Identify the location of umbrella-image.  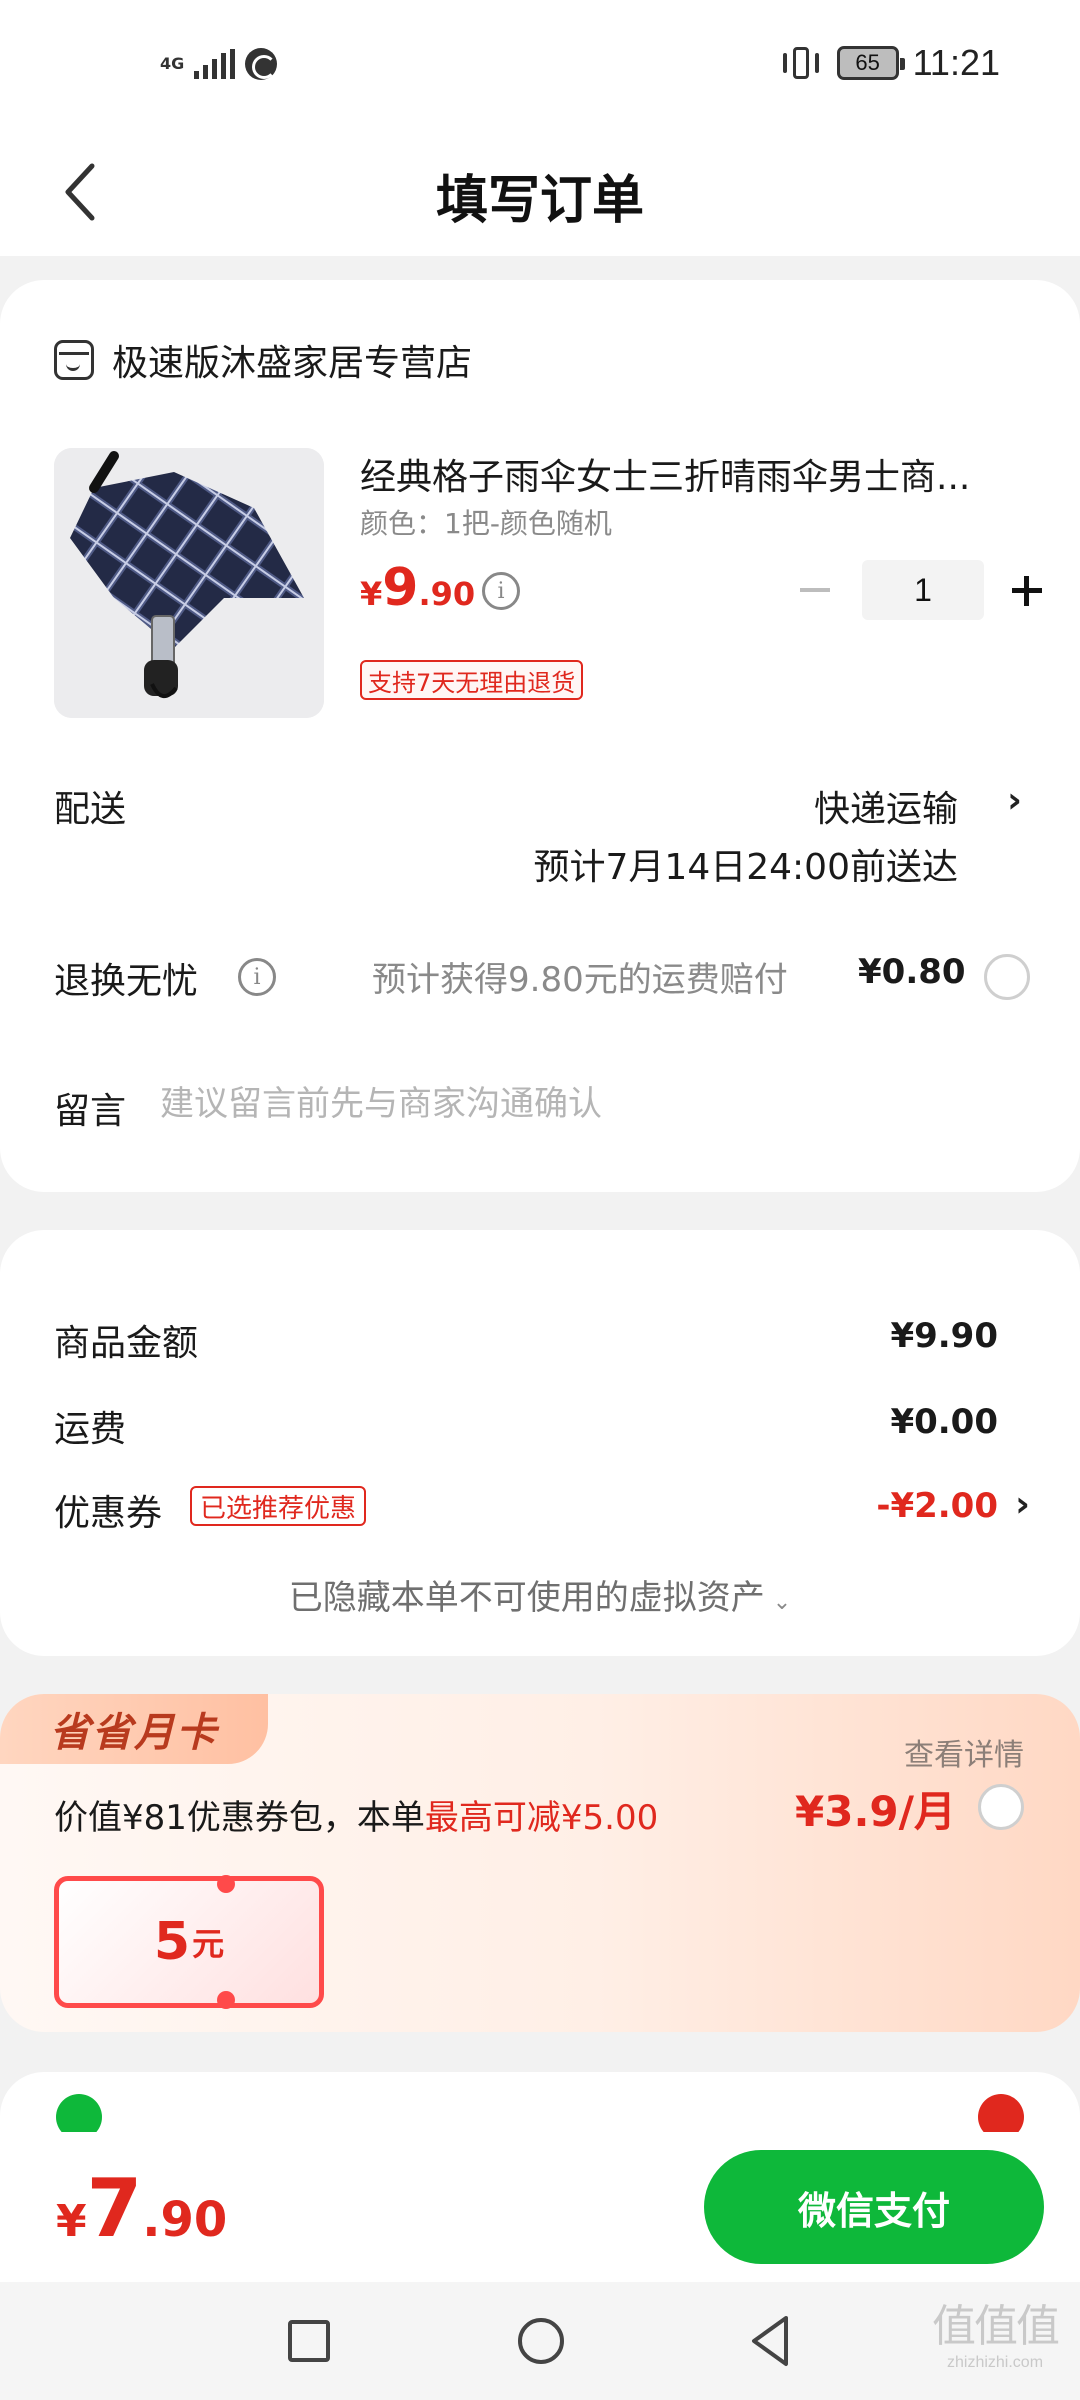
(189, 583).